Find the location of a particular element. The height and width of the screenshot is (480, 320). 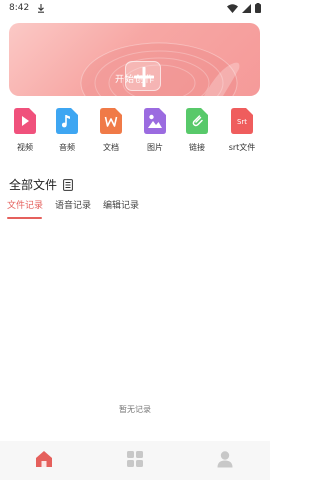

tool-srt: Srt srt文件 is located at coordinates (242, 135).